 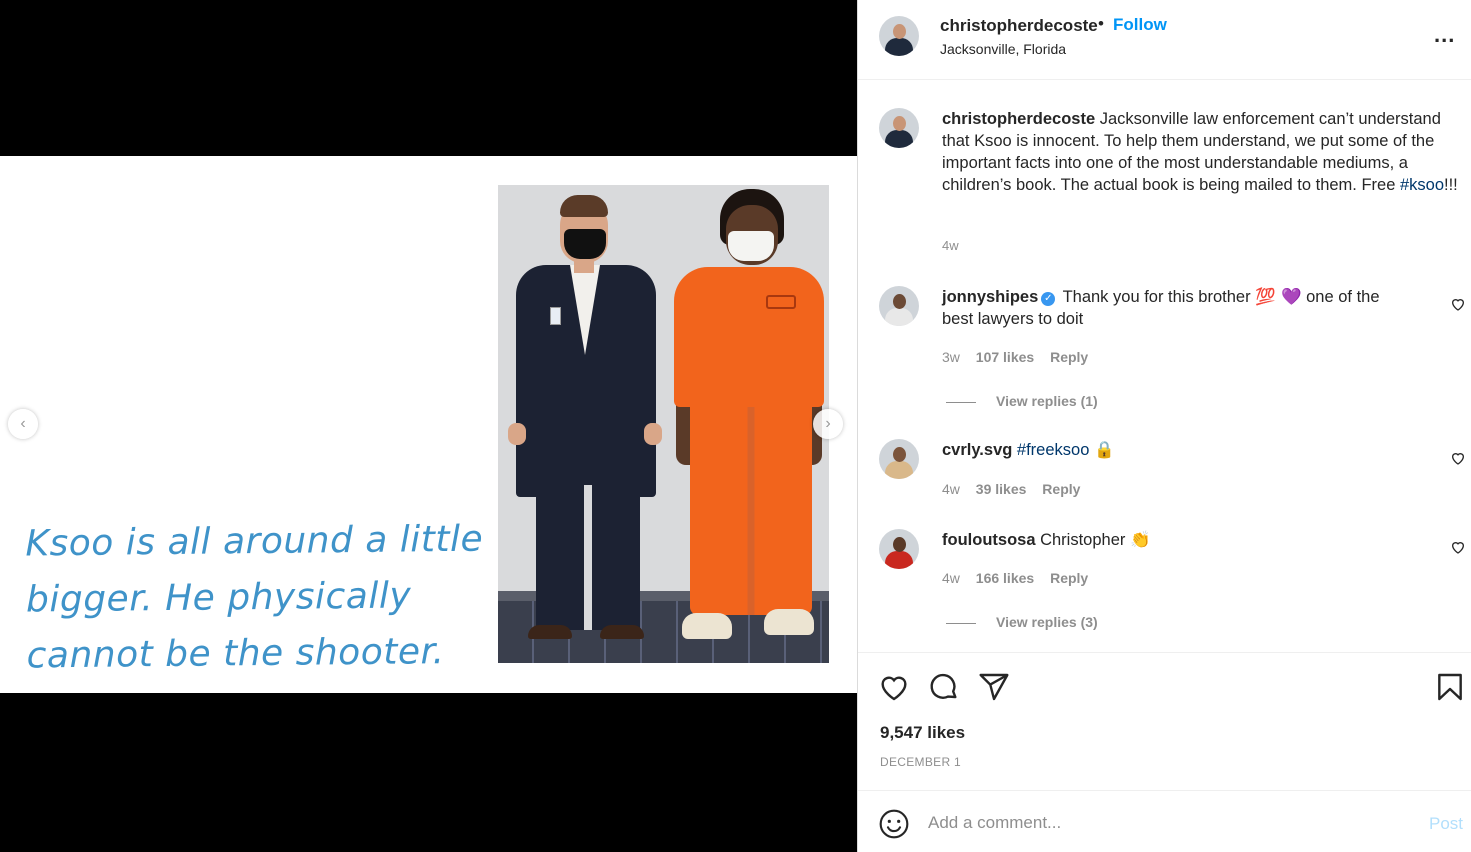 What do you see at coordinates (1164, 721) in the screenshot?
I see `post-actions: 9,547 likes DECEMBER 1` at bounding box center [1164, 721].